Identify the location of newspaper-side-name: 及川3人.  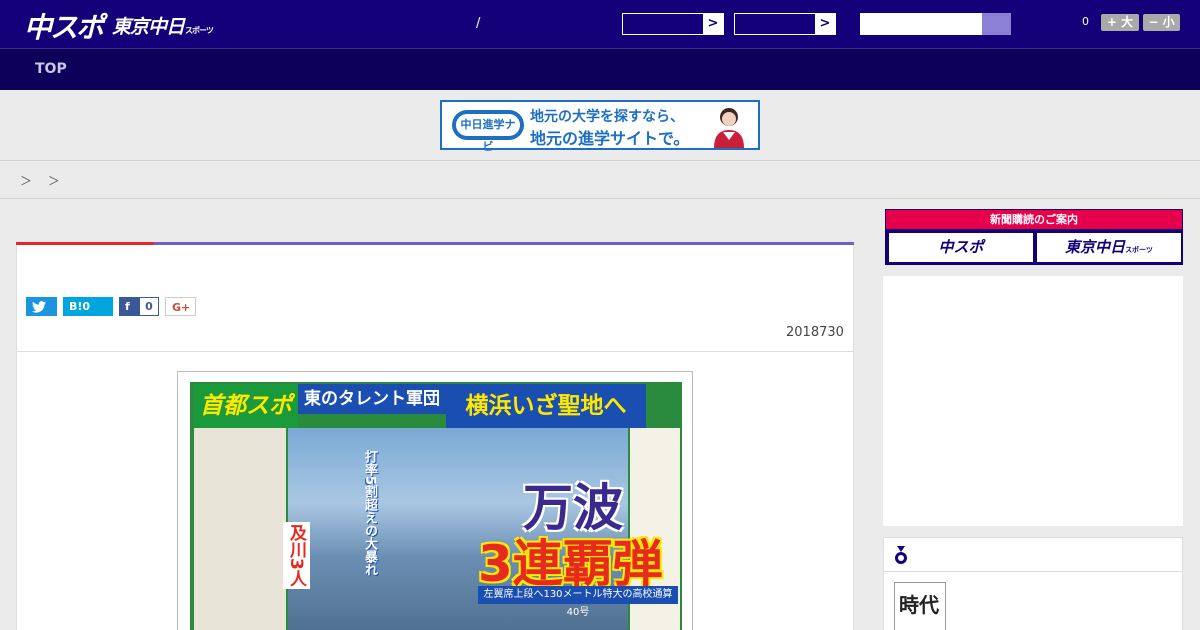
(296, 555).